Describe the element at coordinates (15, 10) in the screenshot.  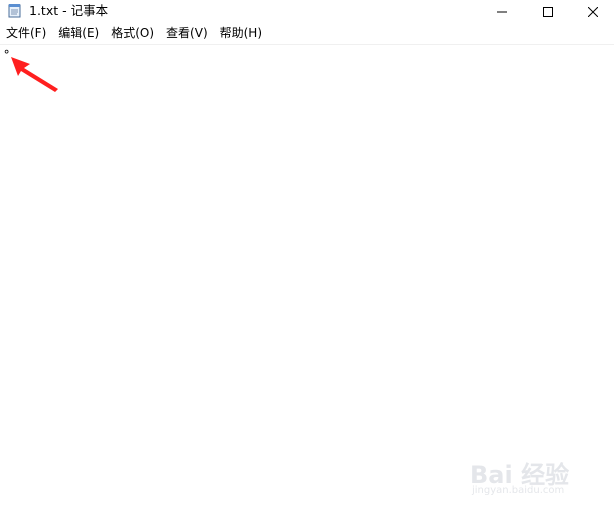
I see `notepad-icon` at that location.